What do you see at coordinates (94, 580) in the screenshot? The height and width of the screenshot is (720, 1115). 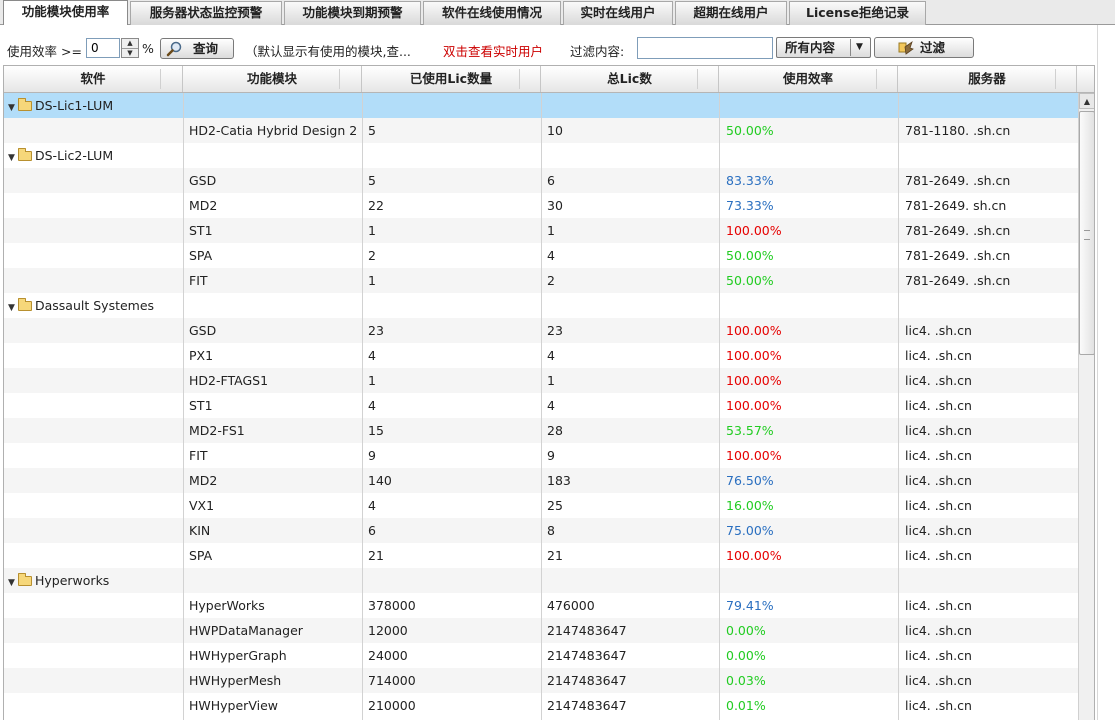 I see `group-cell: ▼ Hyperworks` at bounding box center [94, 580].